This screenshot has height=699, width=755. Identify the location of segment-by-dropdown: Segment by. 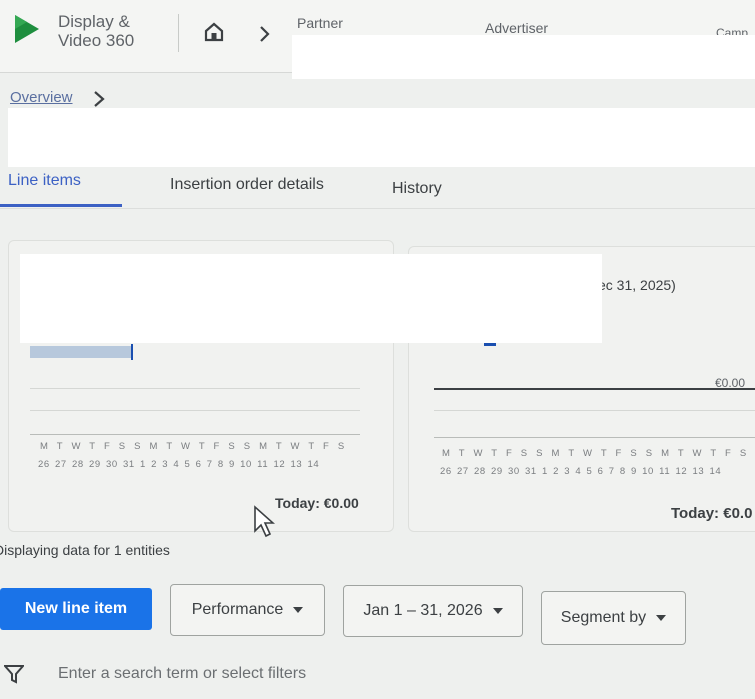
(613, 618).